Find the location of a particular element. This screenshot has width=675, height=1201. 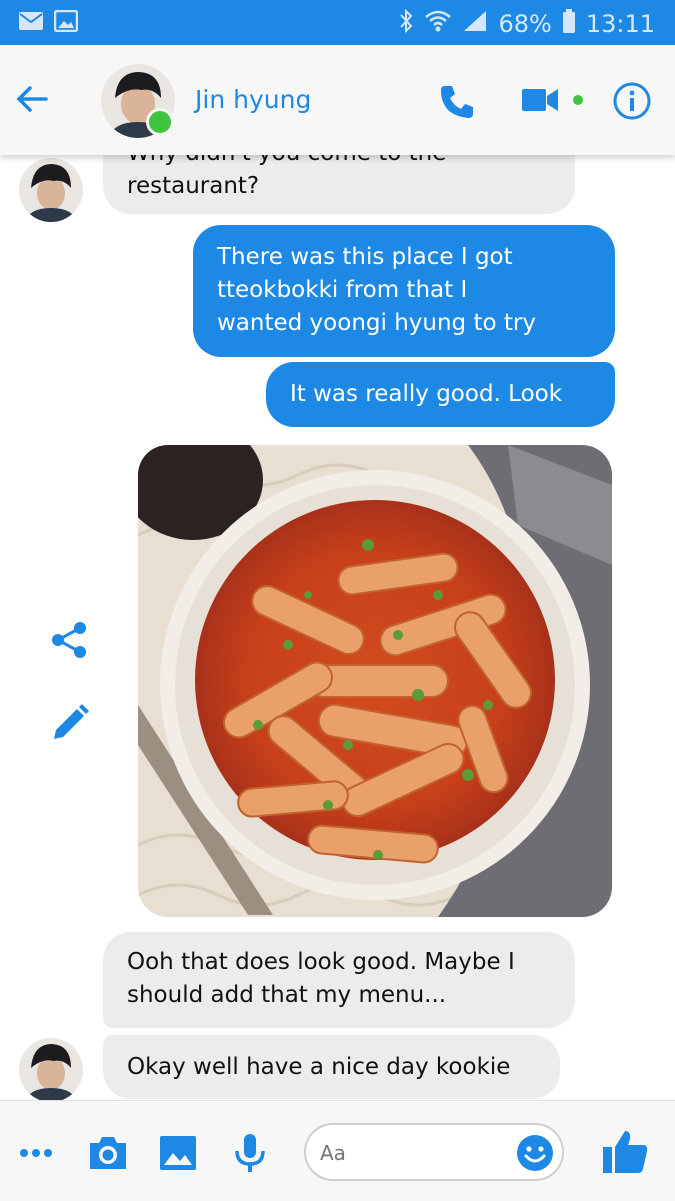

message-text-line: tteokbokki from that I is located at coordinates (342, 290).